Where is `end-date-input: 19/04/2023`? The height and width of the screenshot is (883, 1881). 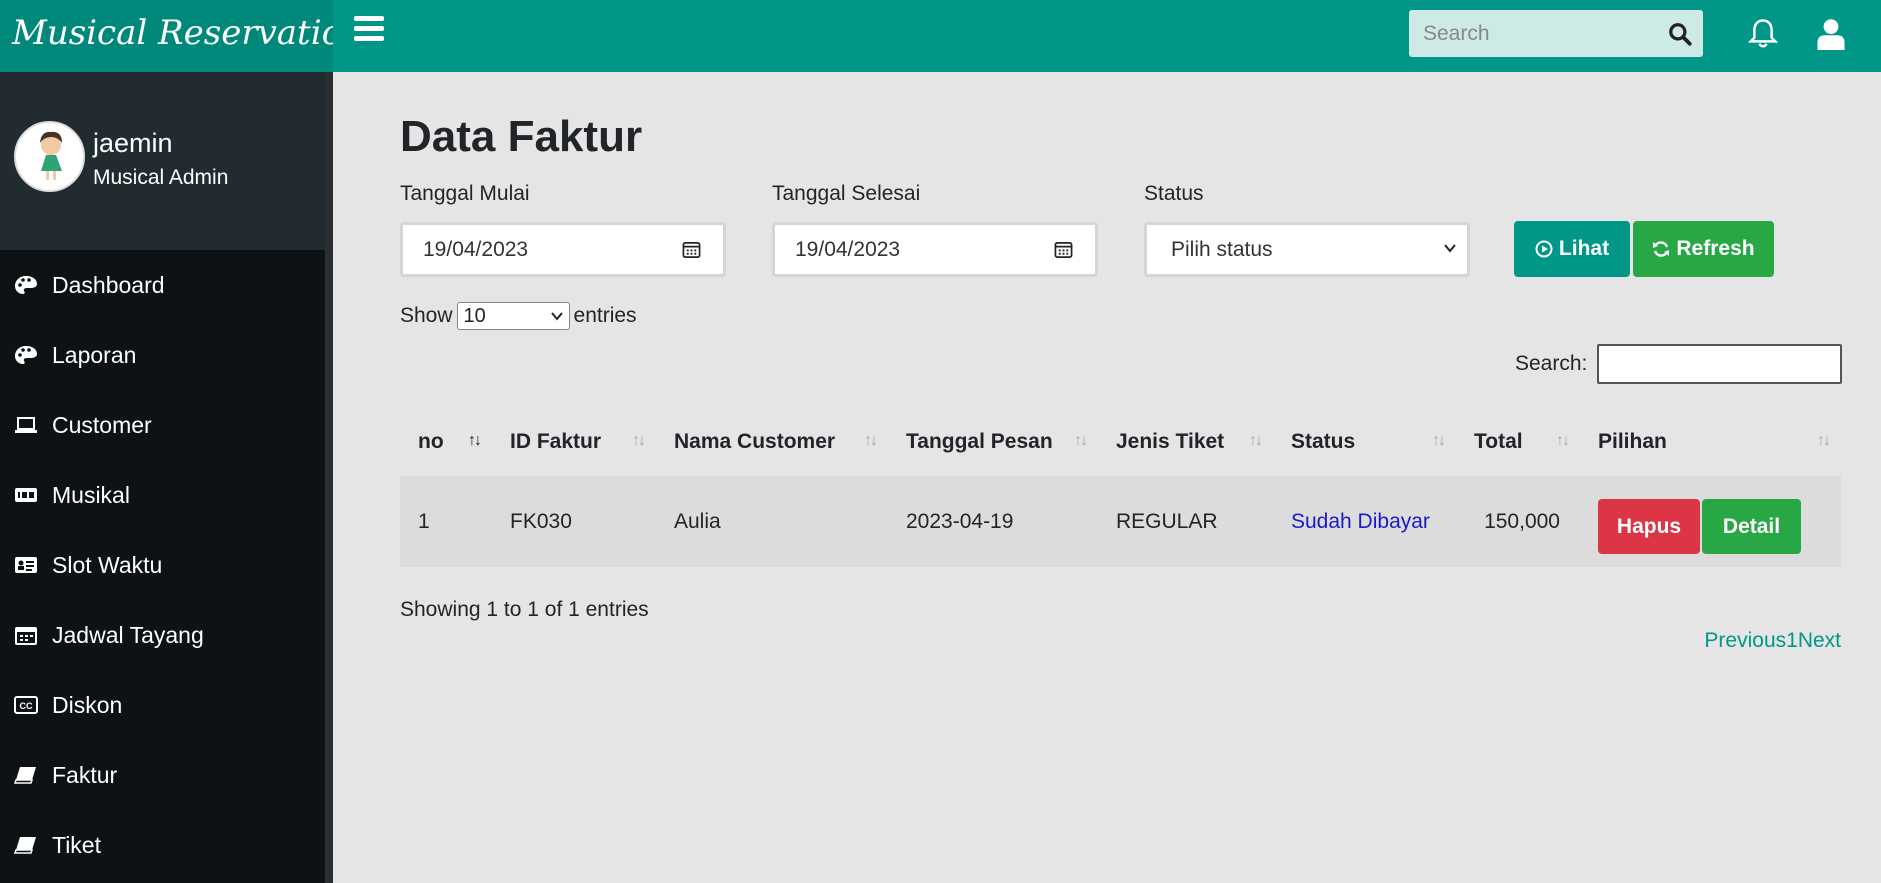
end-date-input: 19/04/2023 is located at coordinates (935, 249).